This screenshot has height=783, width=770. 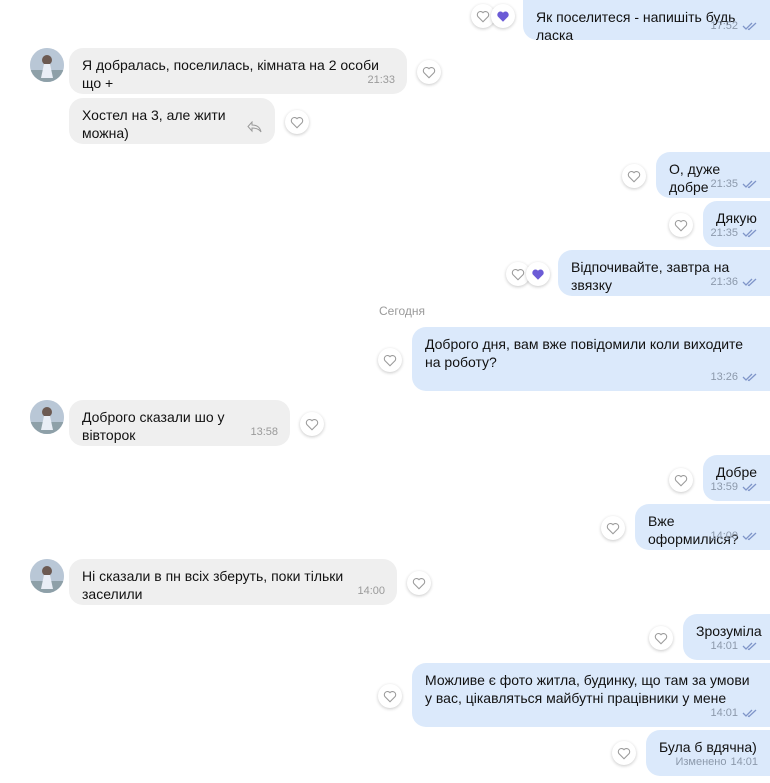 I want to click on message-meta, so click(x=255, y=129).